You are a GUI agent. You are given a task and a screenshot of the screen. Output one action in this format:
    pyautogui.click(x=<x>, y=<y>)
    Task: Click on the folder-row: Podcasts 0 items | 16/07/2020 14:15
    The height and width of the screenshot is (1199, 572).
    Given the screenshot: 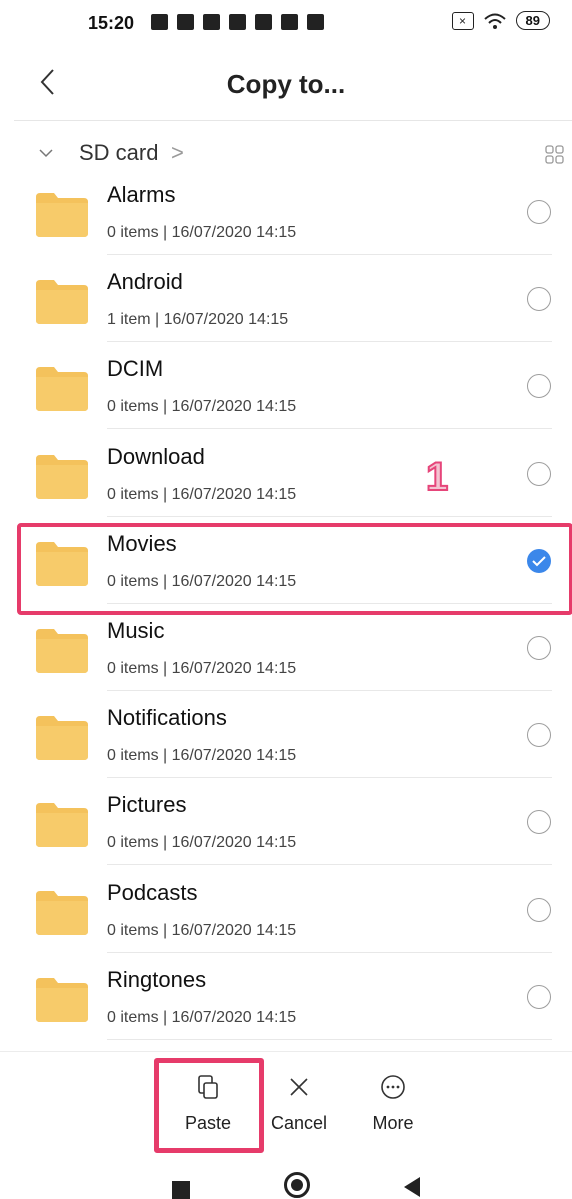 What is the action you would take?
    pyautogui.click(x=286, y=914)
    